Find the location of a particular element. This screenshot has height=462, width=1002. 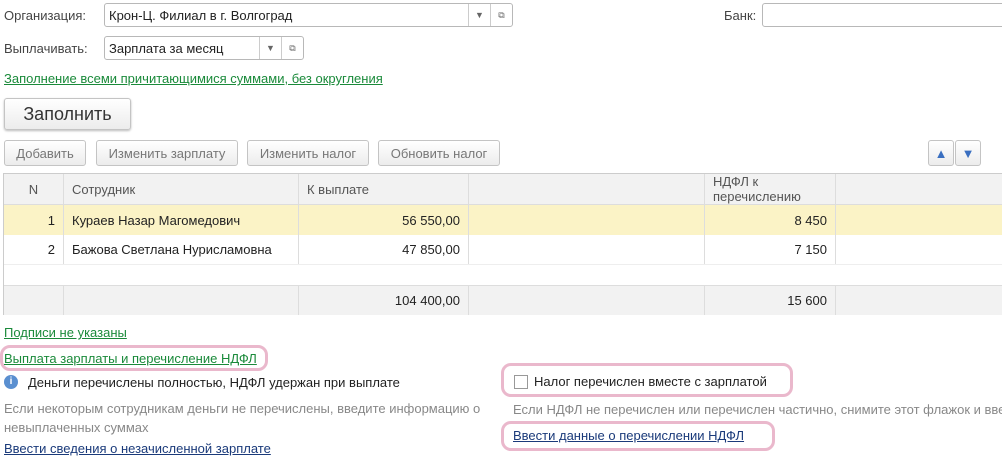

add-button: Добавить is located at coordinates (45, 153).